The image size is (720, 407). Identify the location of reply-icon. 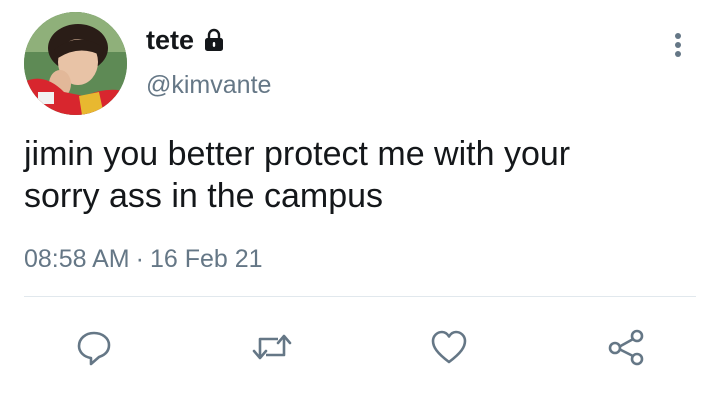
(94, 347).